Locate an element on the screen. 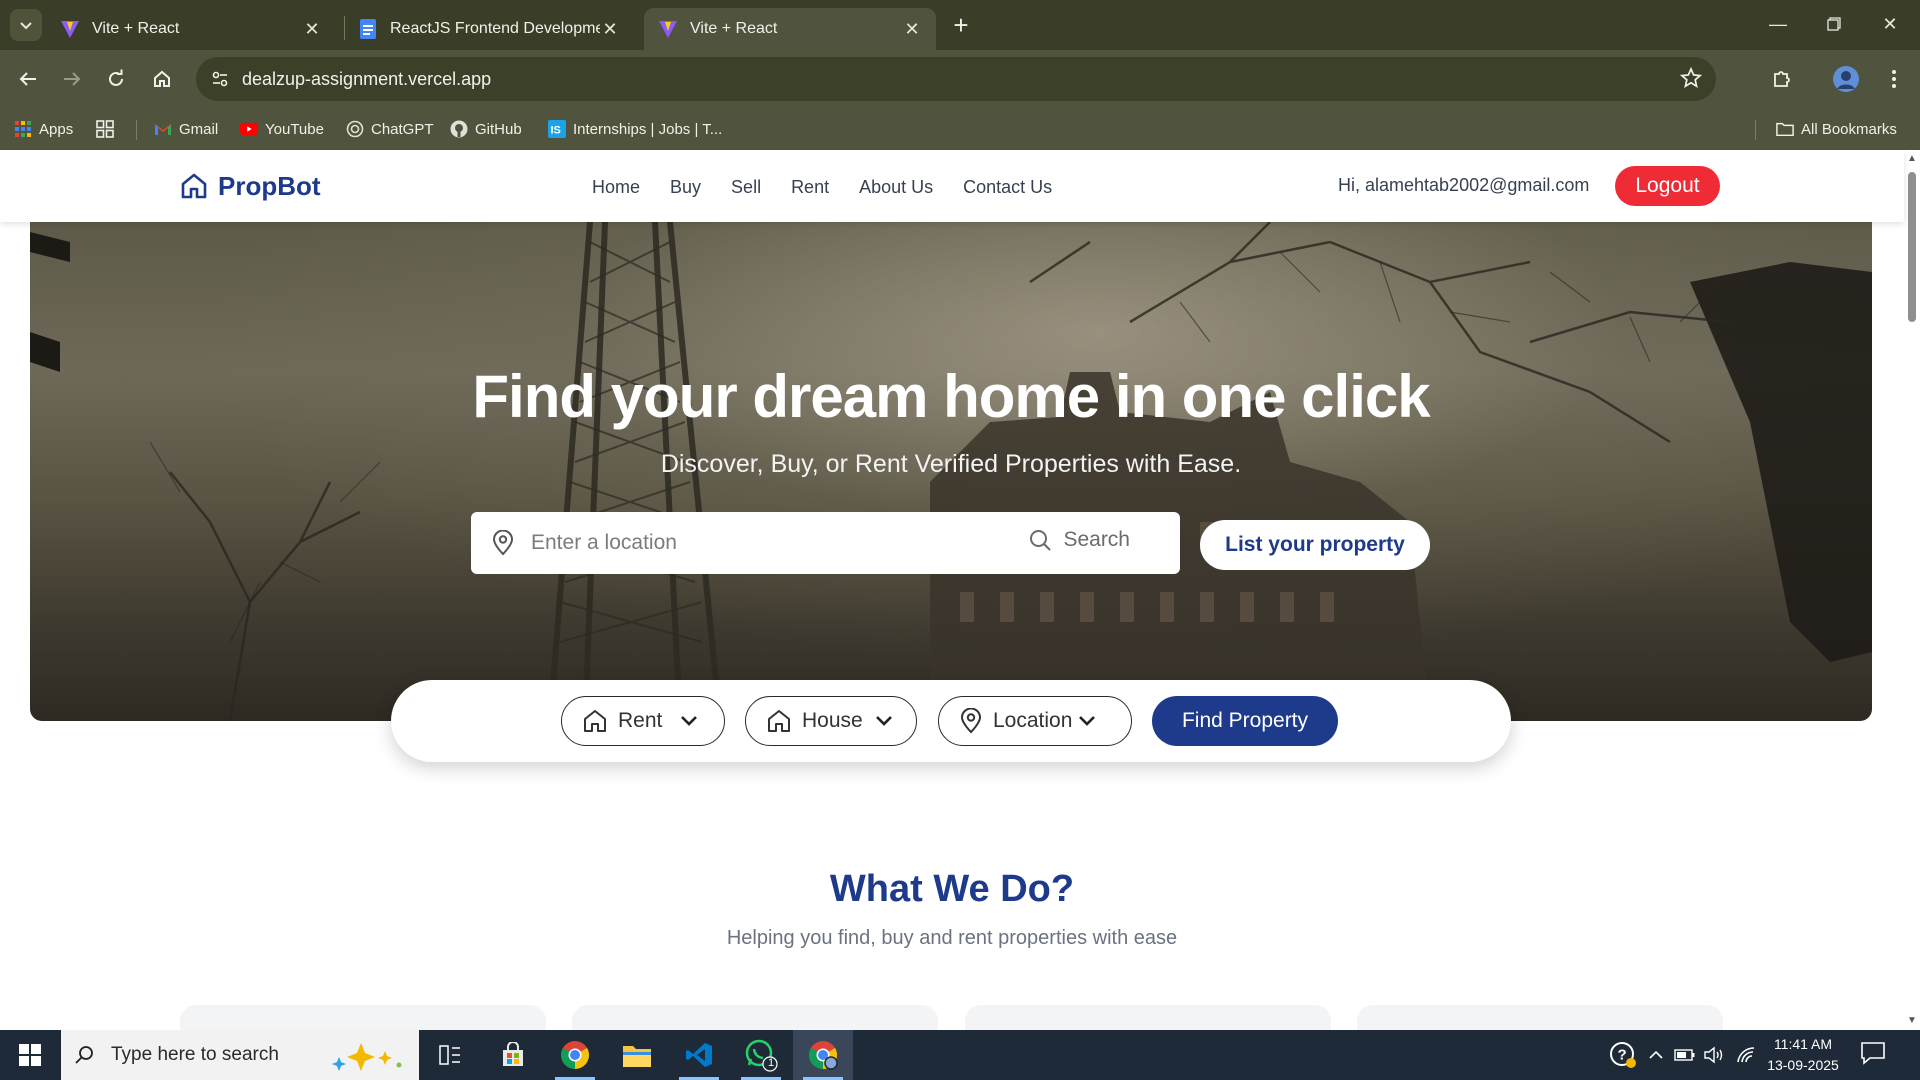 This screenshot has height=1080, width=1920. page-scrollbar: ▲ ▼ is located at coordinates (1912, 590).